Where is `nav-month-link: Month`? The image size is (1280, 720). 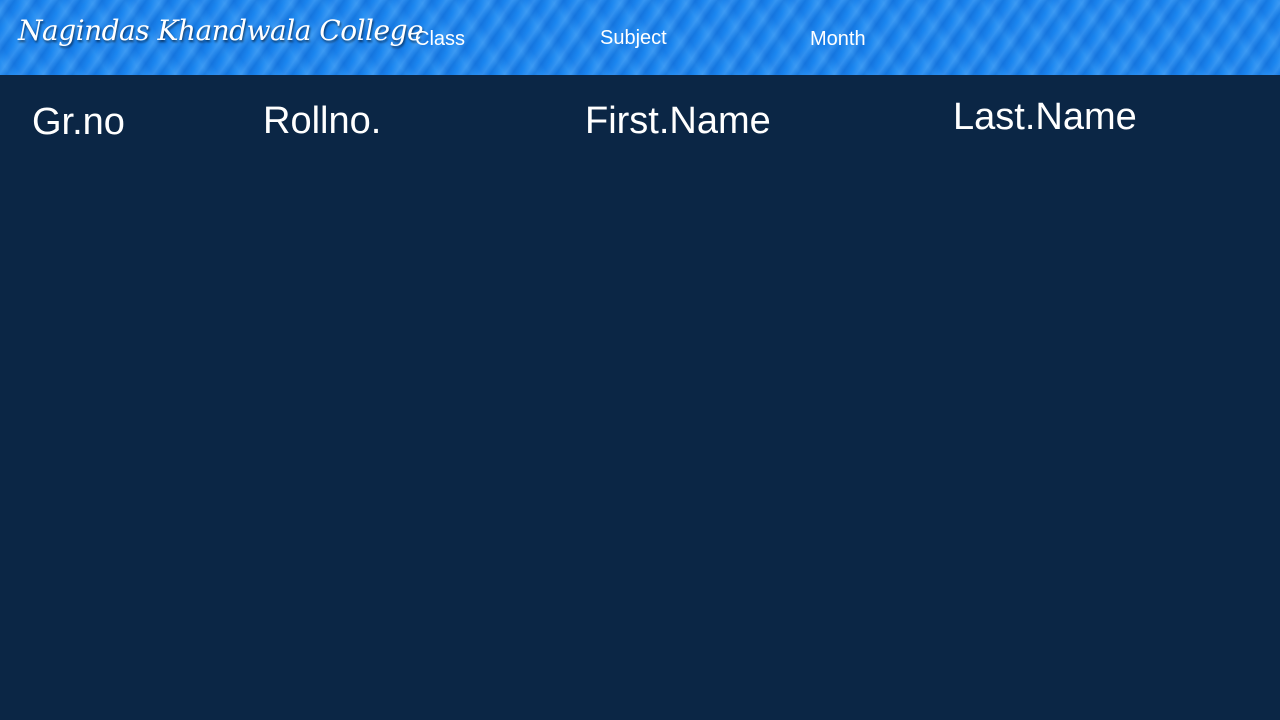
nav-month-link: Month is located at coordinates (838, 39).